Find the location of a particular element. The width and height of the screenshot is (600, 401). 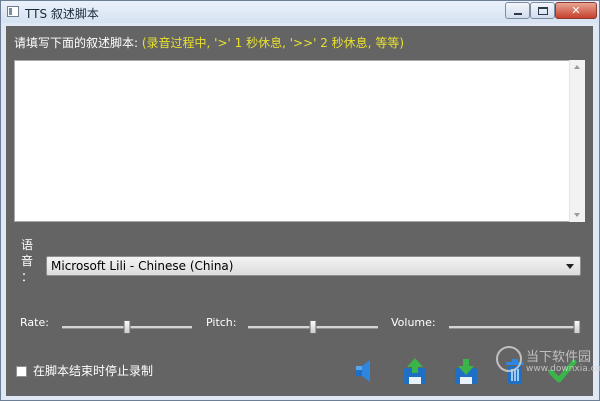

maximize-button is located at coordinates (542, 10).